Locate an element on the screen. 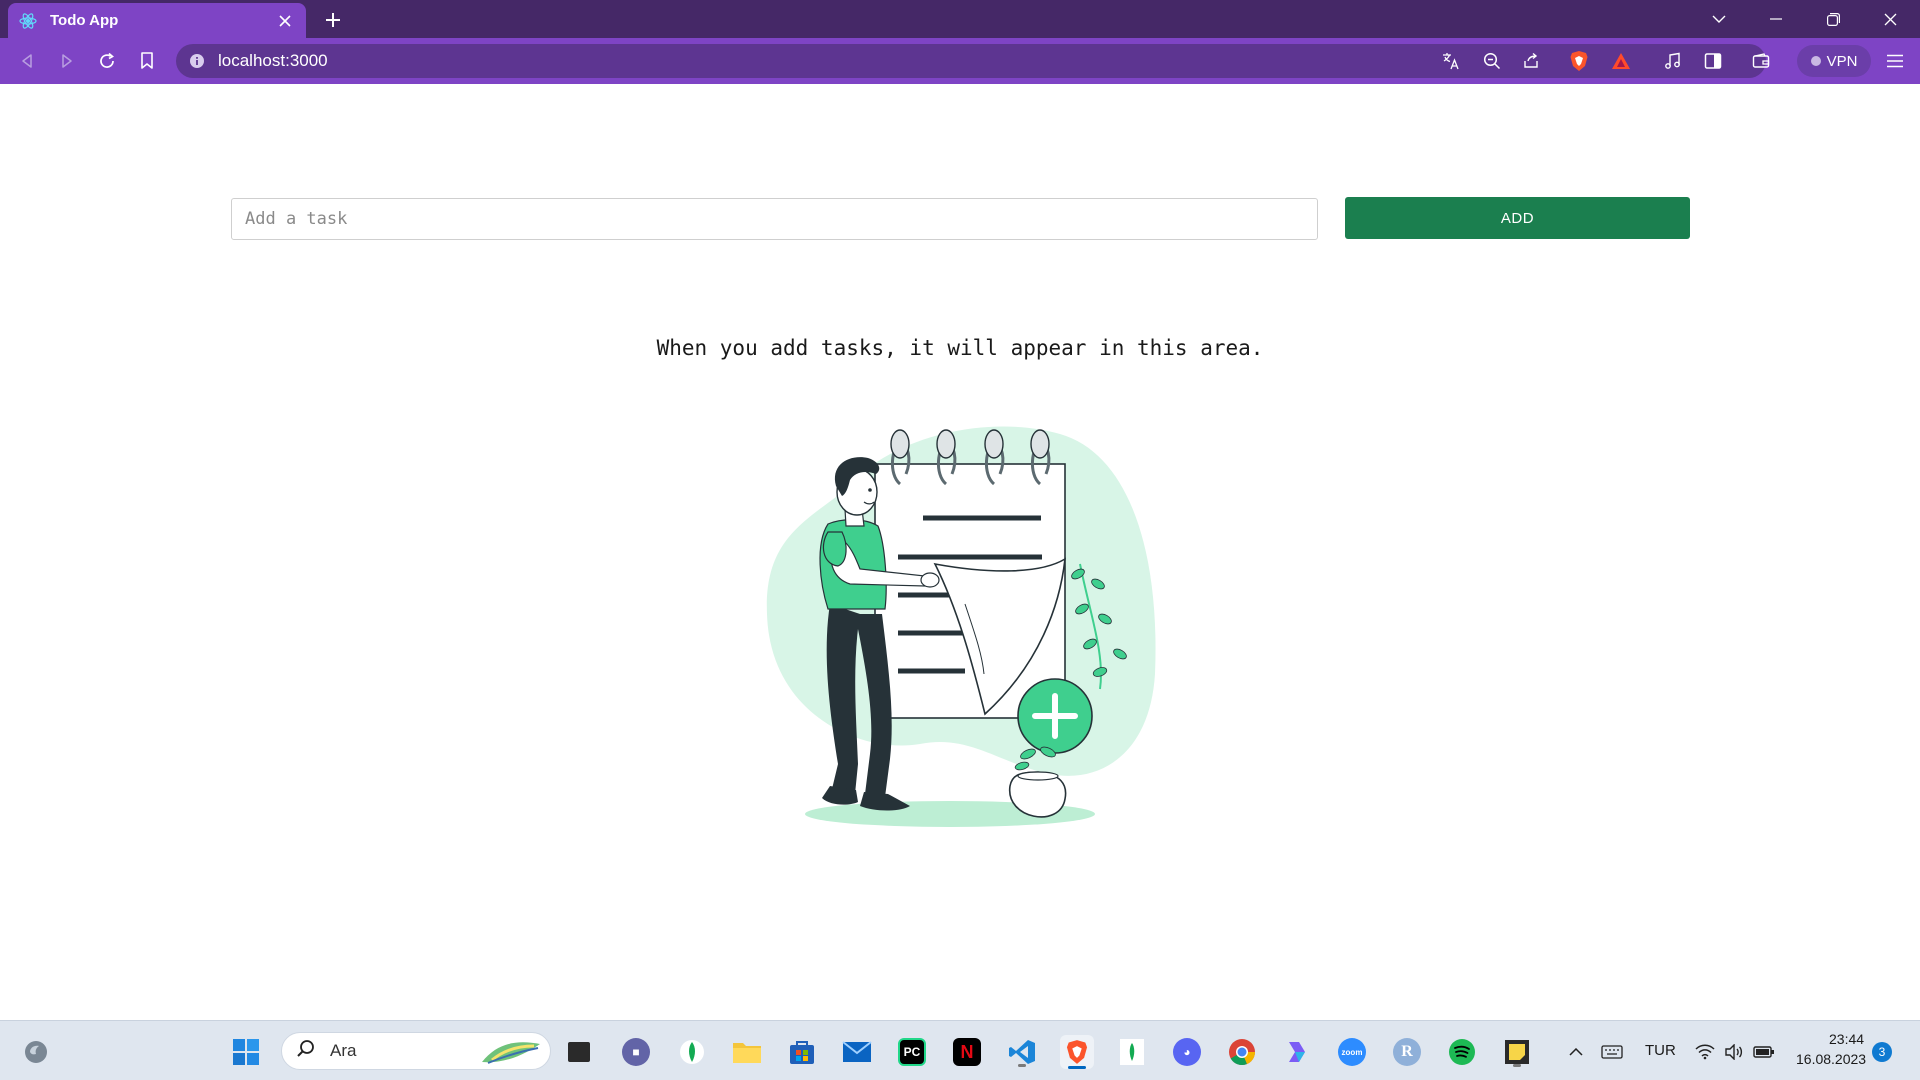 The width and height of the screenshot is (1920, 1080). start-icon is located at coordinates (246, 1052).